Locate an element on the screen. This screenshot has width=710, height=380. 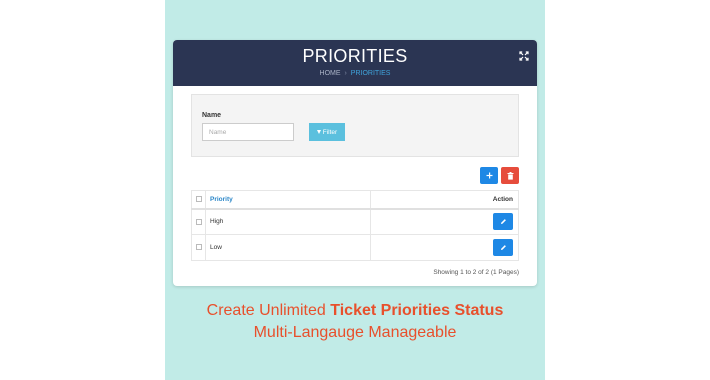
breadcrumb-home-link: HOME is located at coordinates (330, 73).